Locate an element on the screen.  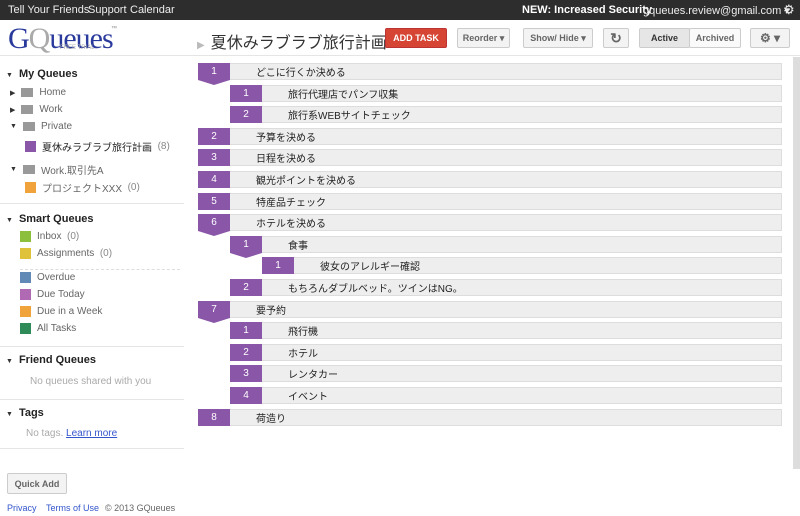
smart-queue-item: Assignments (0) is located at coordinates (66, 253).